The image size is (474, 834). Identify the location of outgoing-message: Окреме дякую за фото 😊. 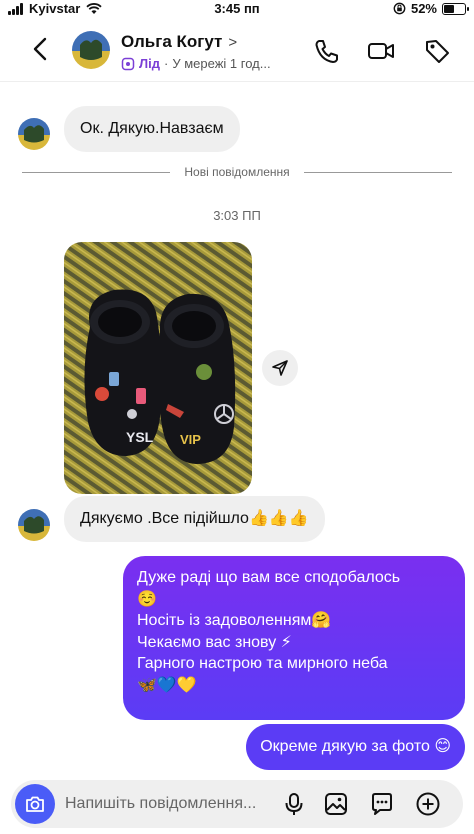
(355, 747).